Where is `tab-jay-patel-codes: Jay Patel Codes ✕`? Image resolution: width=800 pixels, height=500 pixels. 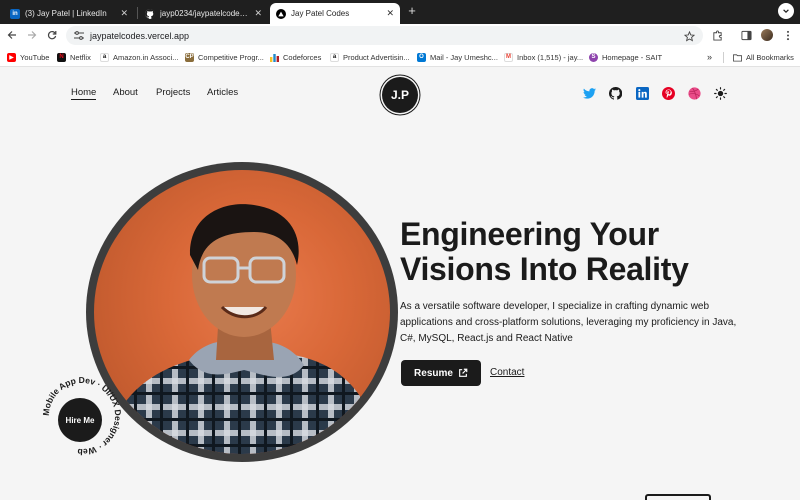
tab-jay-patel-codes: Jay Patel Codes ✕ is located at coordinates (335, 13).